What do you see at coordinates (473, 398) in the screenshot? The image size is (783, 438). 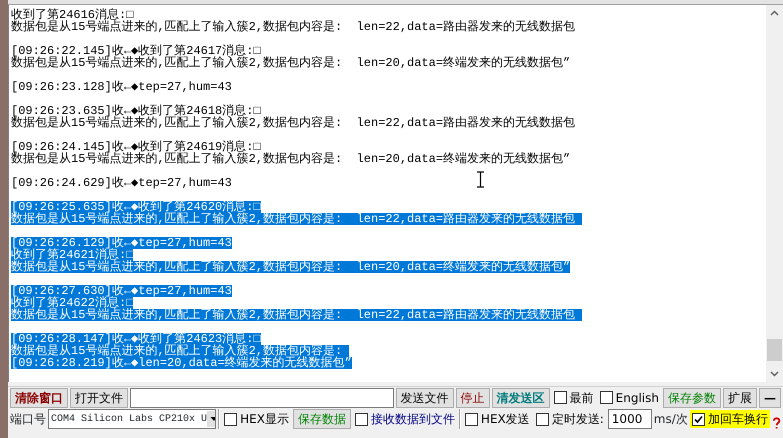 I see `toolbar-button: 停止` at bounding box center [473, 398].